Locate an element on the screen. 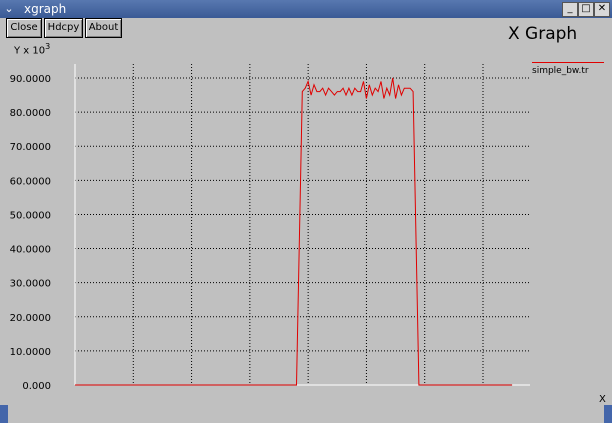 The image size is (612, 423). y-tick-label: 20.0000 is located at coordinates (30, 318).